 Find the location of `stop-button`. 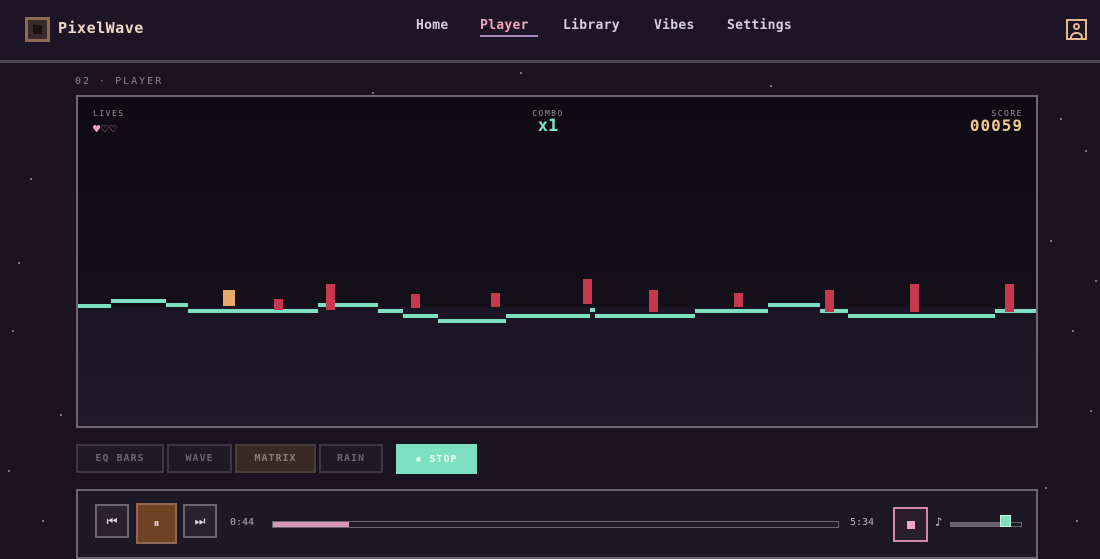

stop-button is located at coordinates (910, 524).